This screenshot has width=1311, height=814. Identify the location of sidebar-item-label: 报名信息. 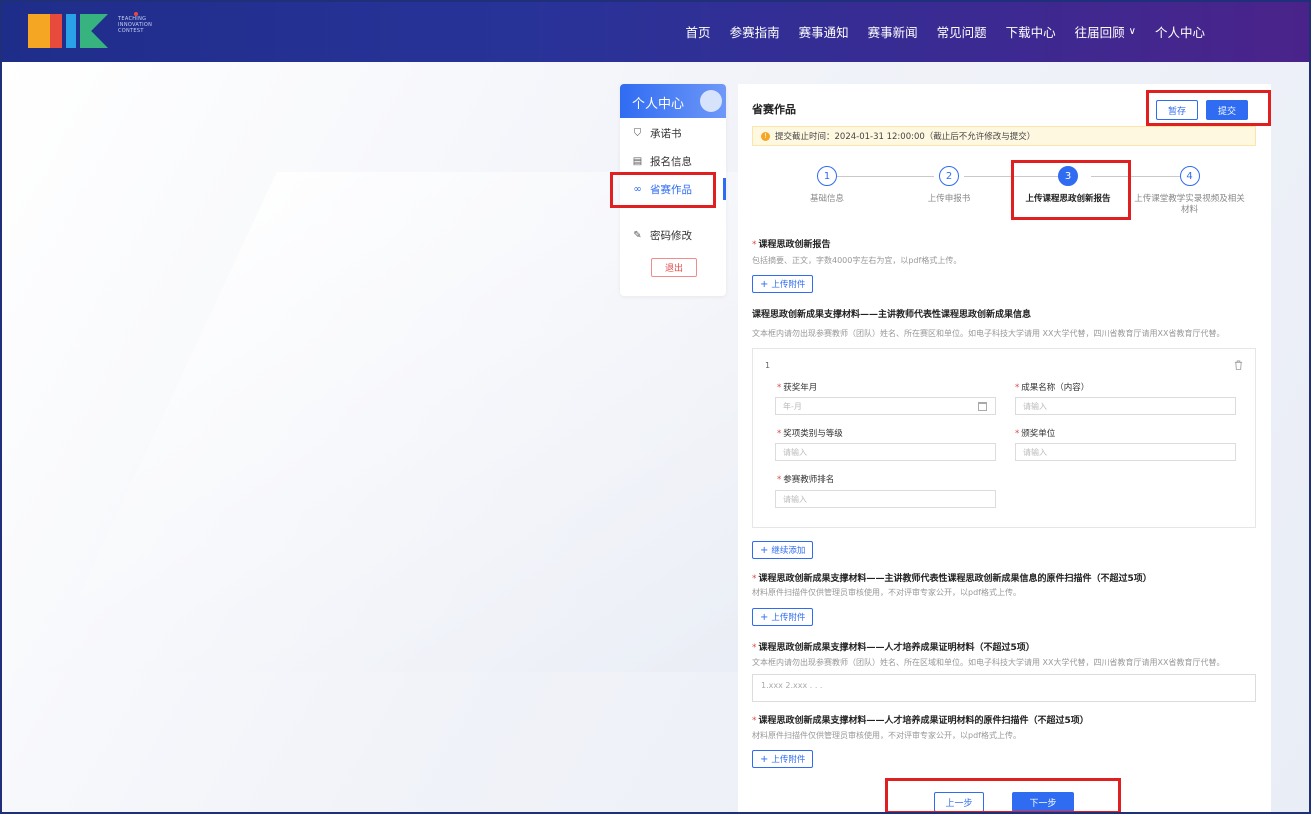
(671, 161).